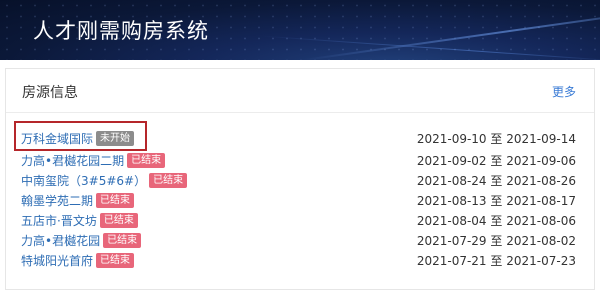 The image size is (600, 295). I want to click on list-item: 翰墨学苑二期 已结束 2021-08-13 至 2021-08-17, so click(300, 201).